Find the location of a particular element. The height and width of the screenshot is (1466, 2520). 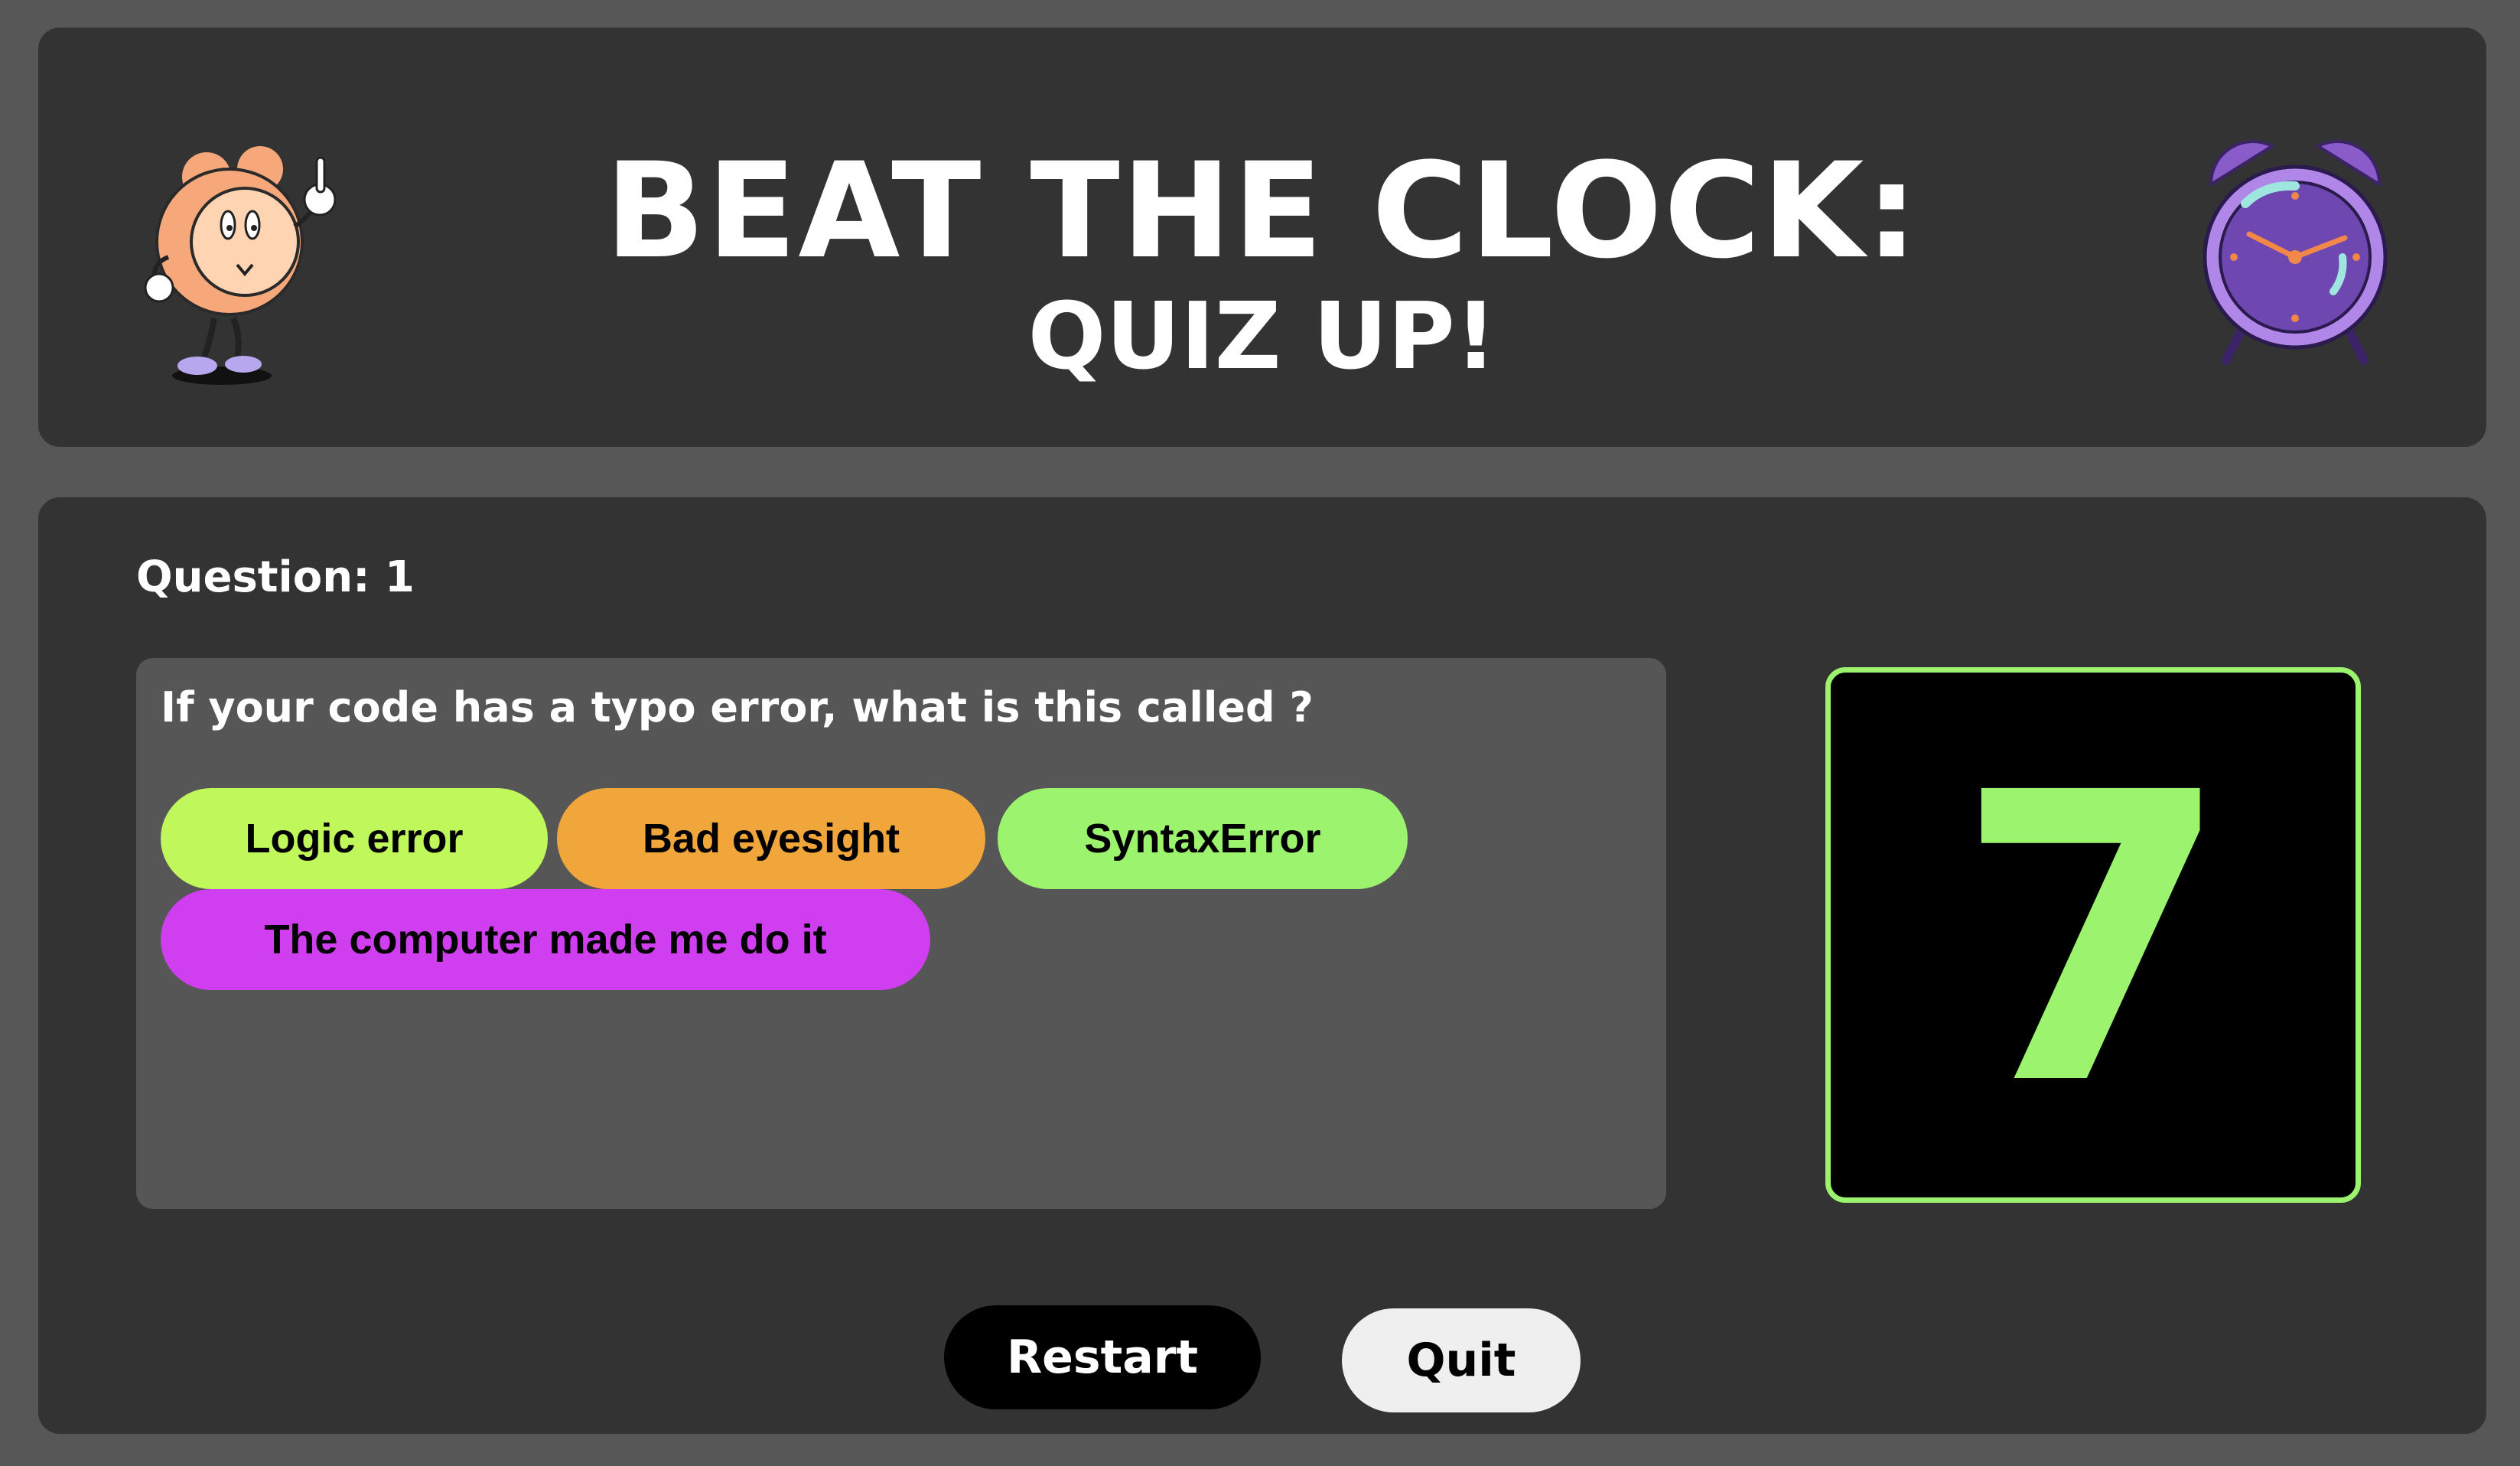

alarm-clock-icon is located at coordinates (2295, 253).